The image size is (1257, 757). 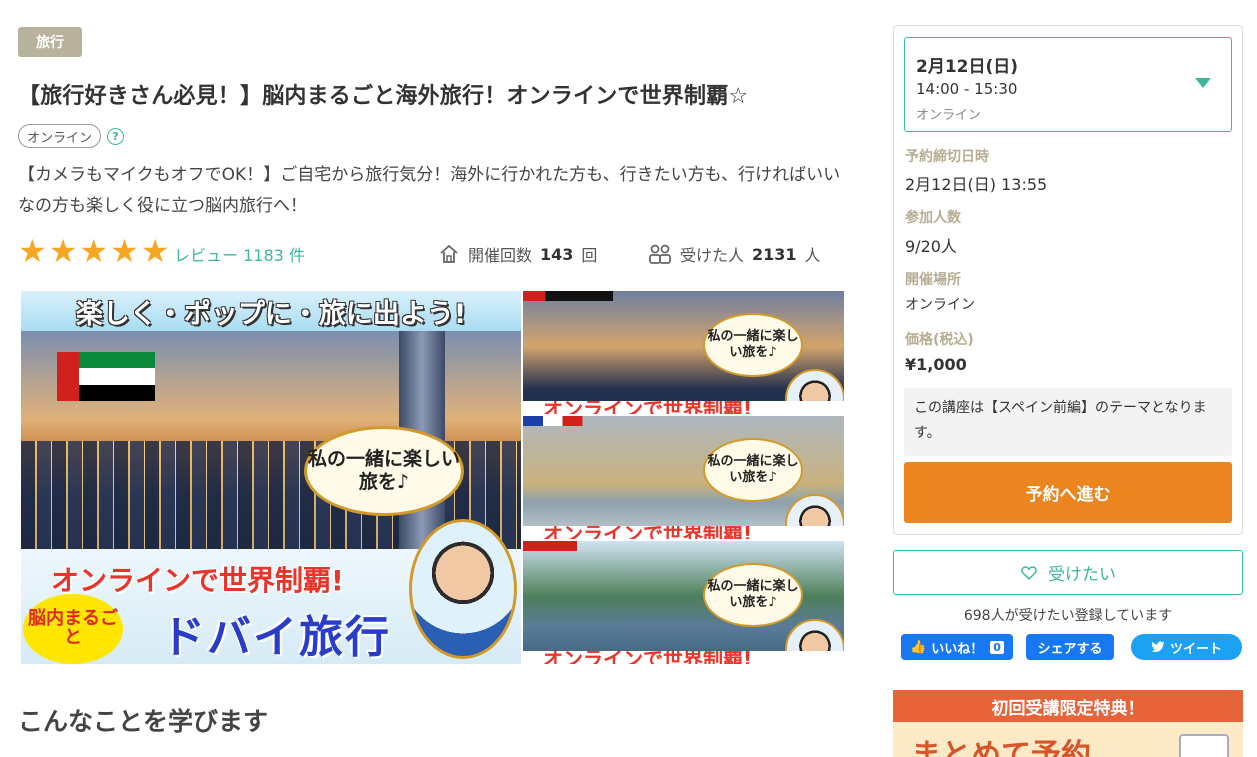 What do you see at coordinates (60, 136) in the screenshot?
I see `online-tag: オンライン` at bounding box center [60, 136].